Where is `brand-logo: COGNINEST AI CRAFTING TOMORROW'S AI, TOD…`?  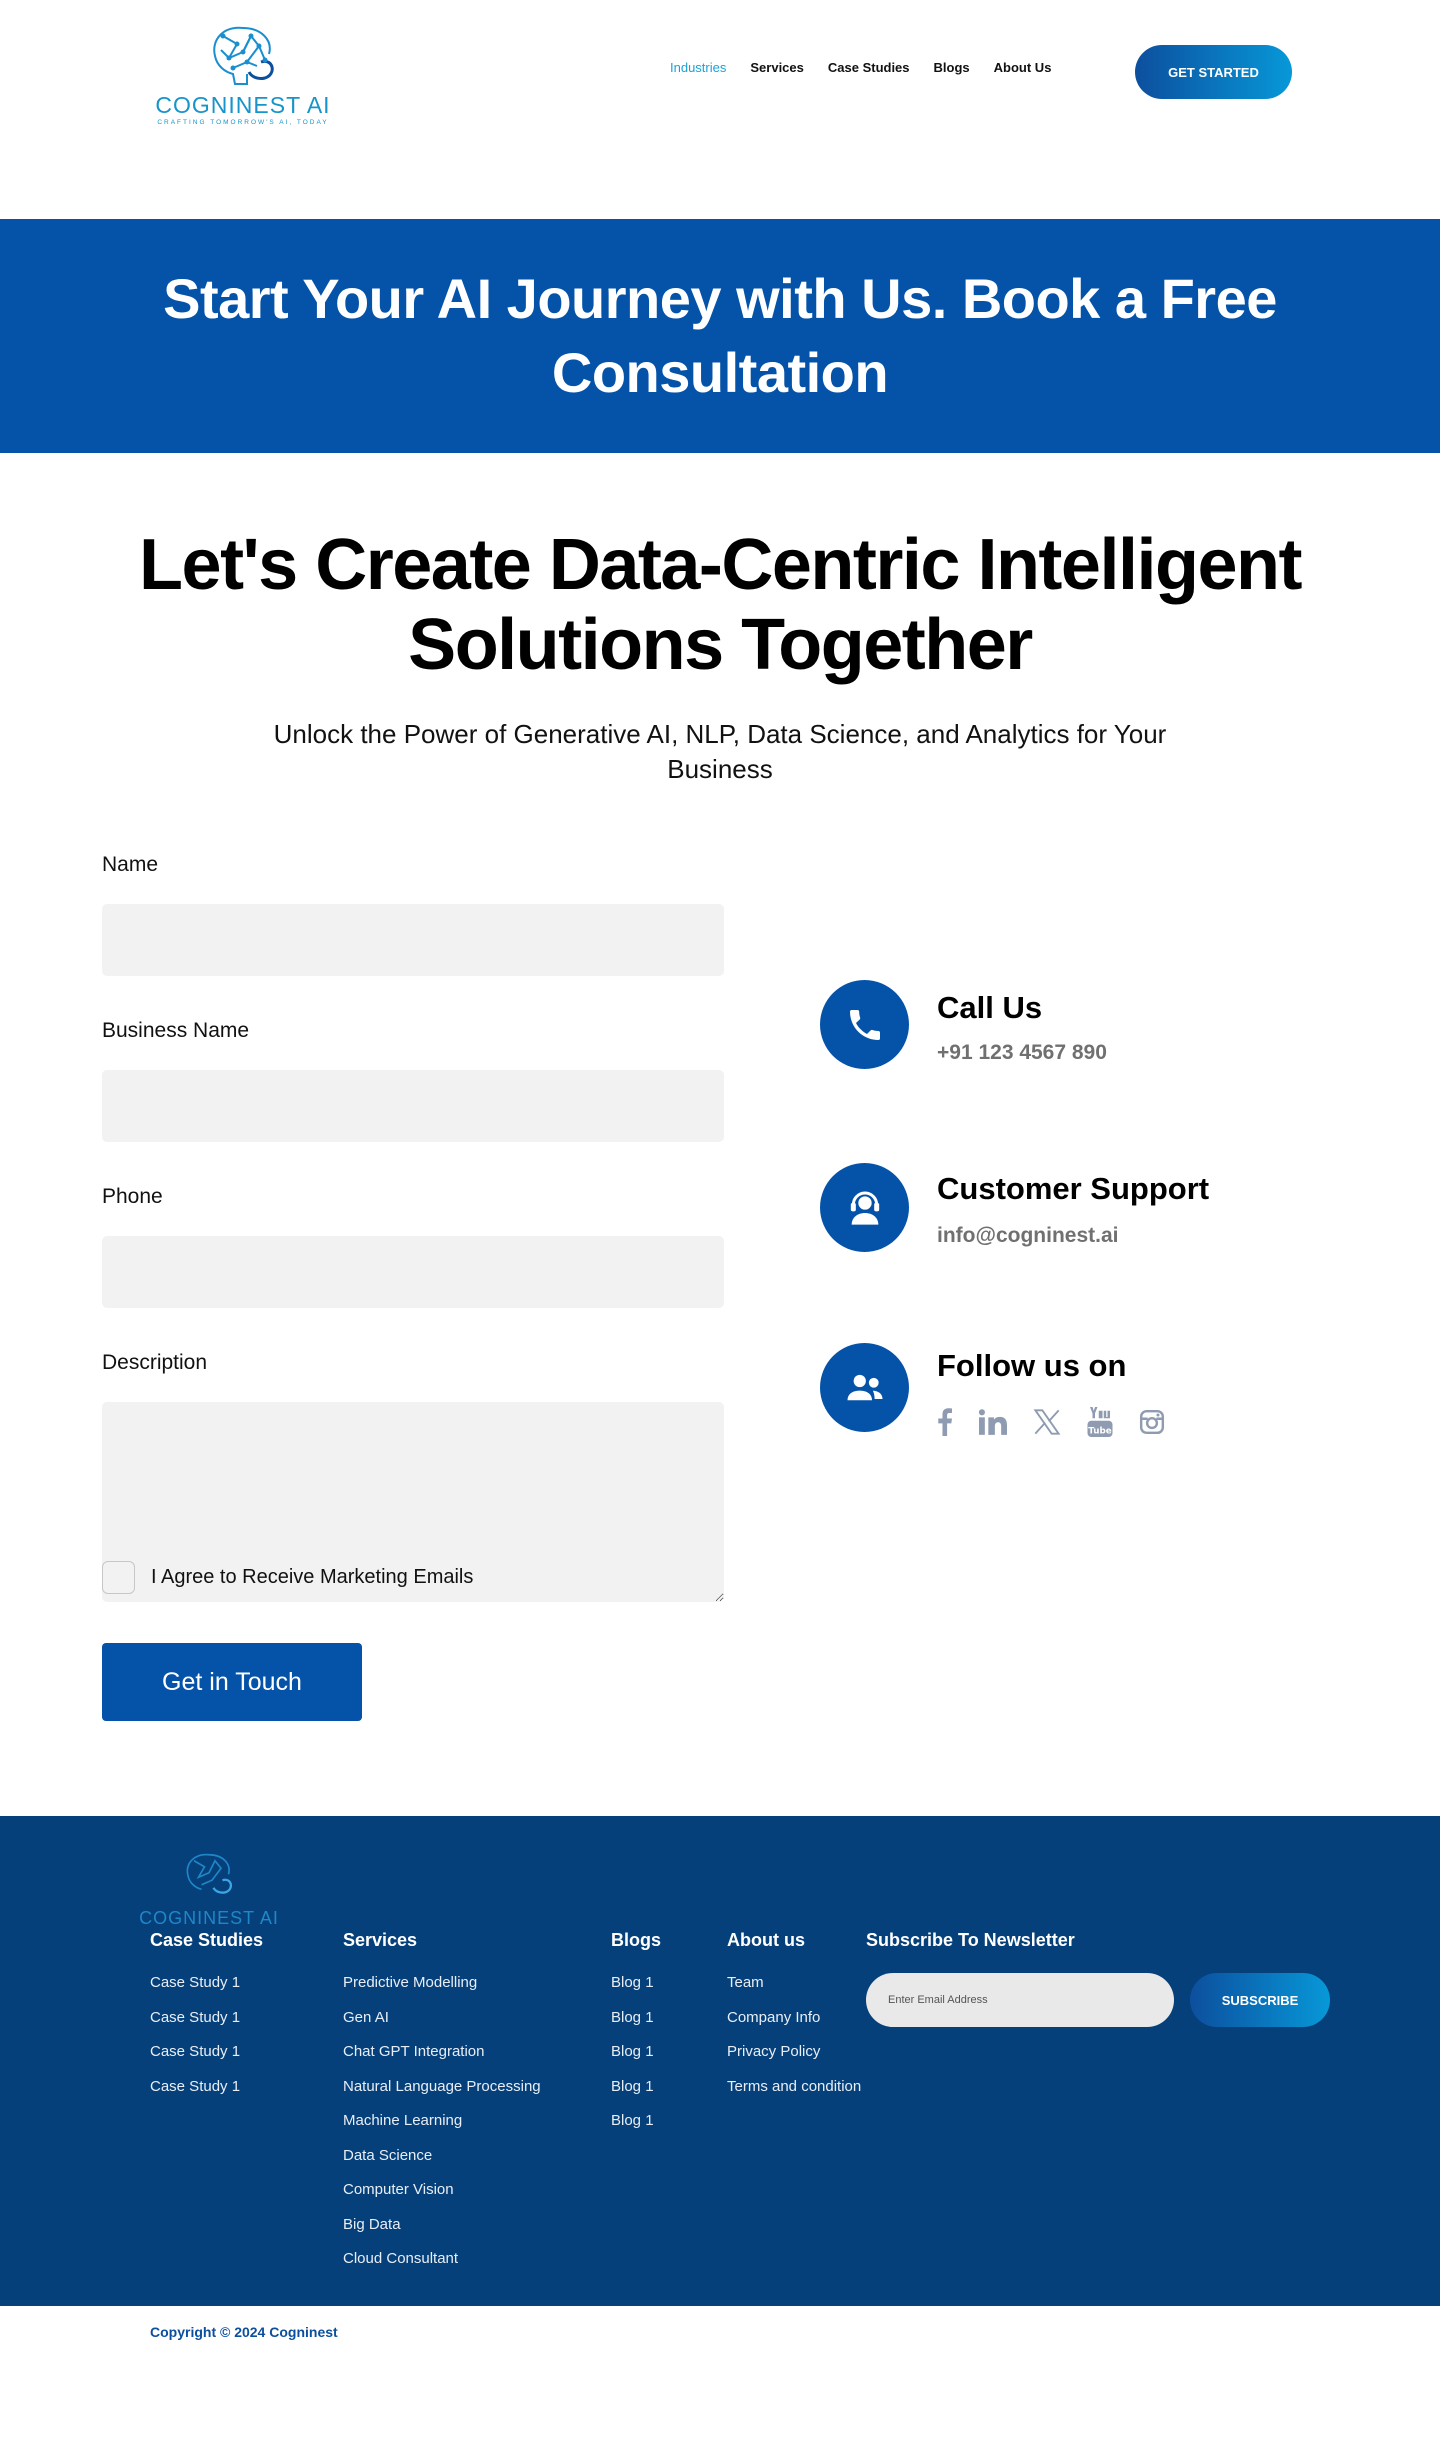
brand-logo: COGNINEST AI CRAFTING TOMORROW'S AI, TOD… is located at coordinates (243, 77).